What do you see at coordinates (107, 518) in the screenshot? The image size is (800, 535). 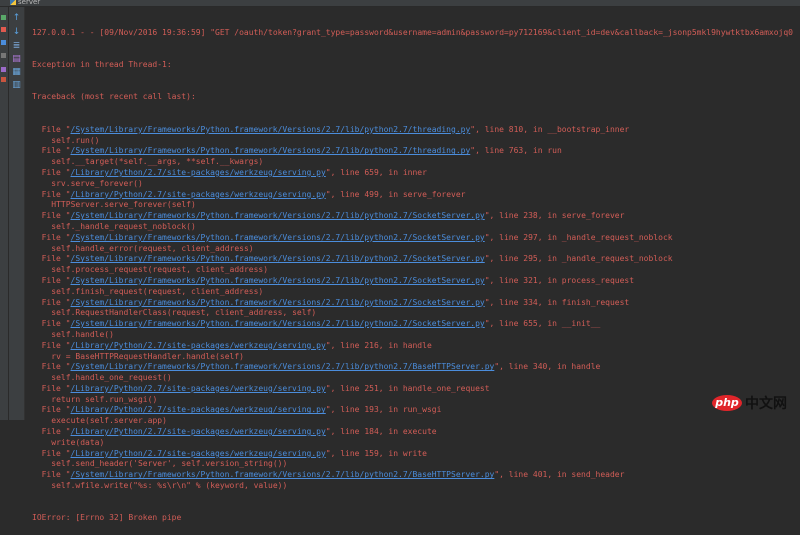 I see `error-line: IOError: [Errno 32] Broken pipe` at bounding box center [107, 518].